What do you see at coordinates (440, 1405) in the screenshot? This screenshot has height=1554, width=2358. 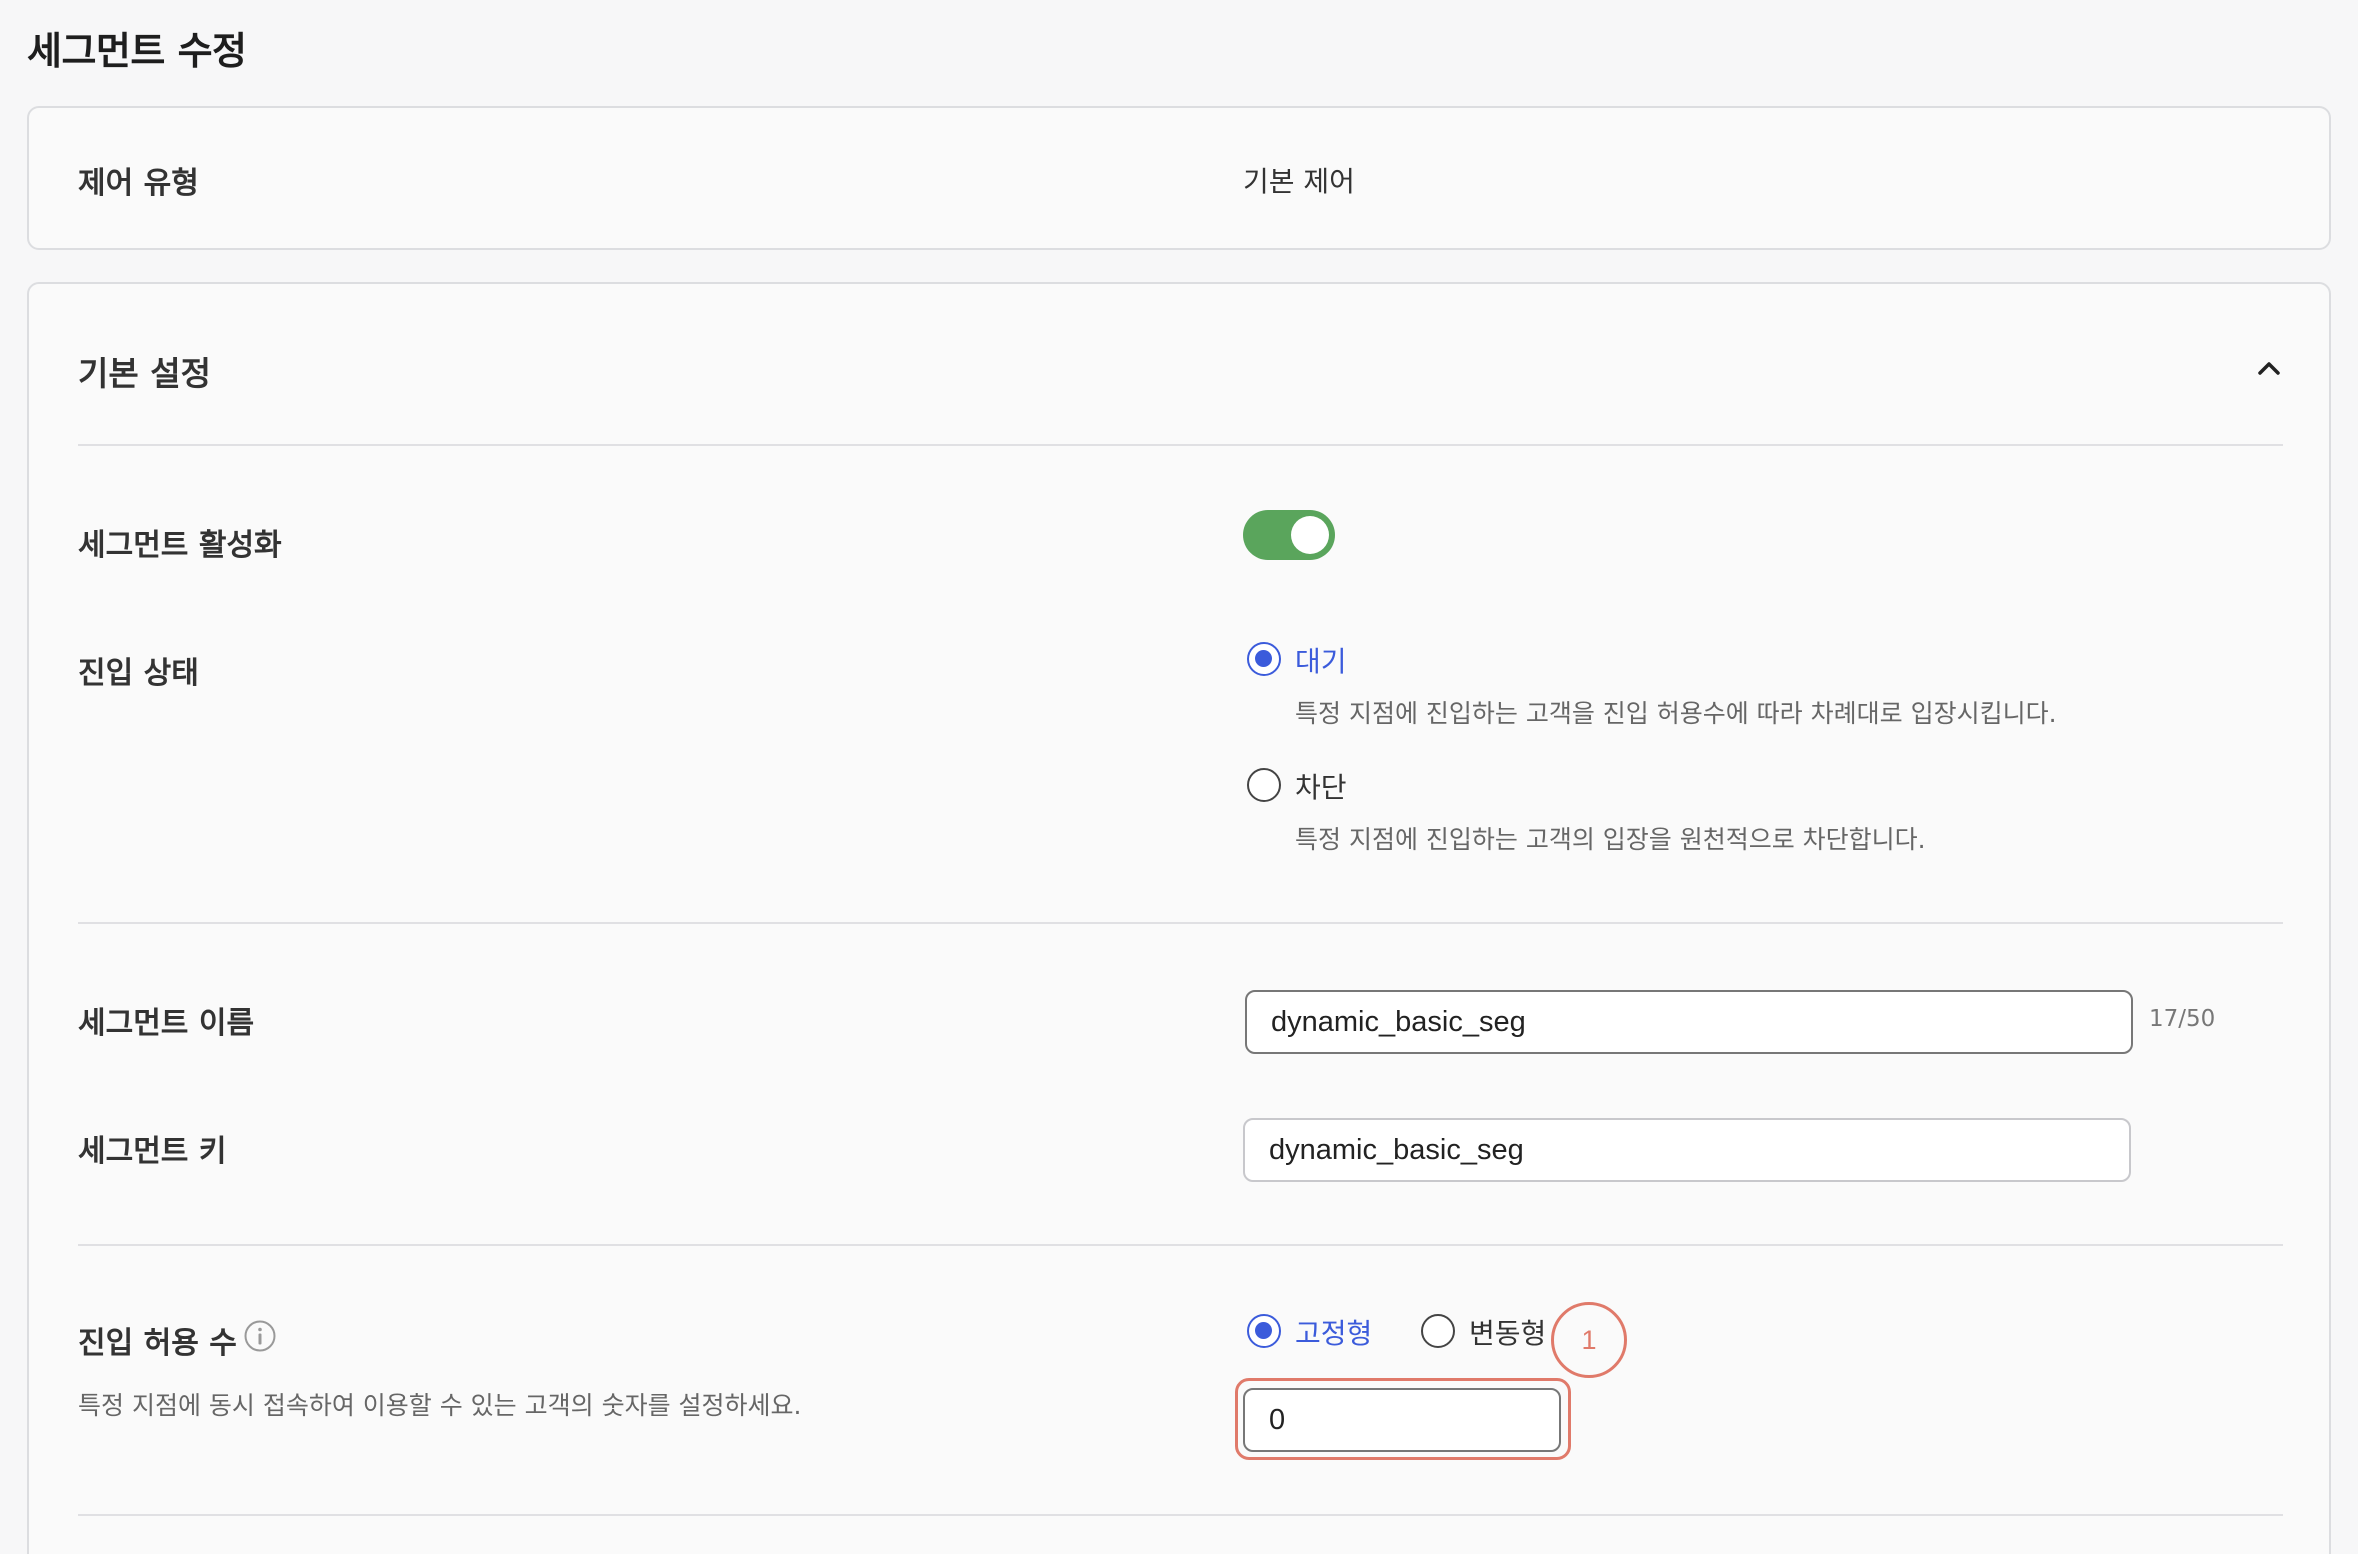 I see `entry-limit-helper: 특정 지점에 동시 접속하여 이용할 수 있는 고객의 숫자를 설정하세요.` at bounding box center [440, 1405].